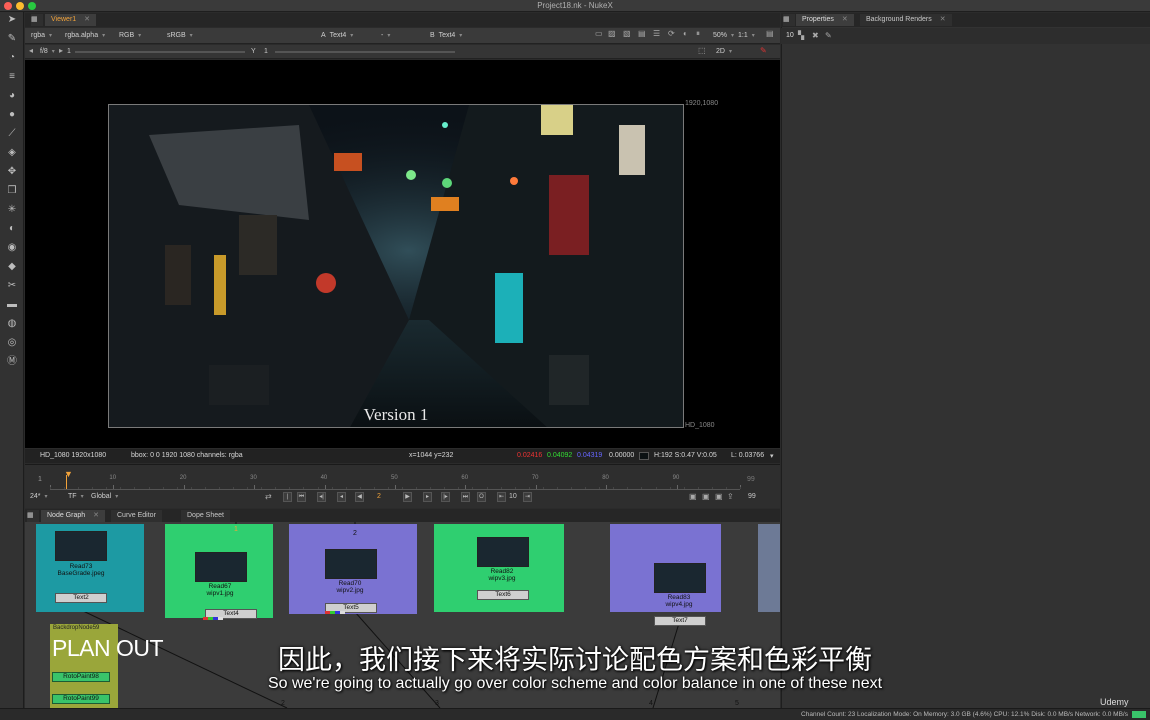  What do you see at coordinates (815, 36) in the screenshot?
I see `clear-icon: ✖` at bounding box center [815, 36].